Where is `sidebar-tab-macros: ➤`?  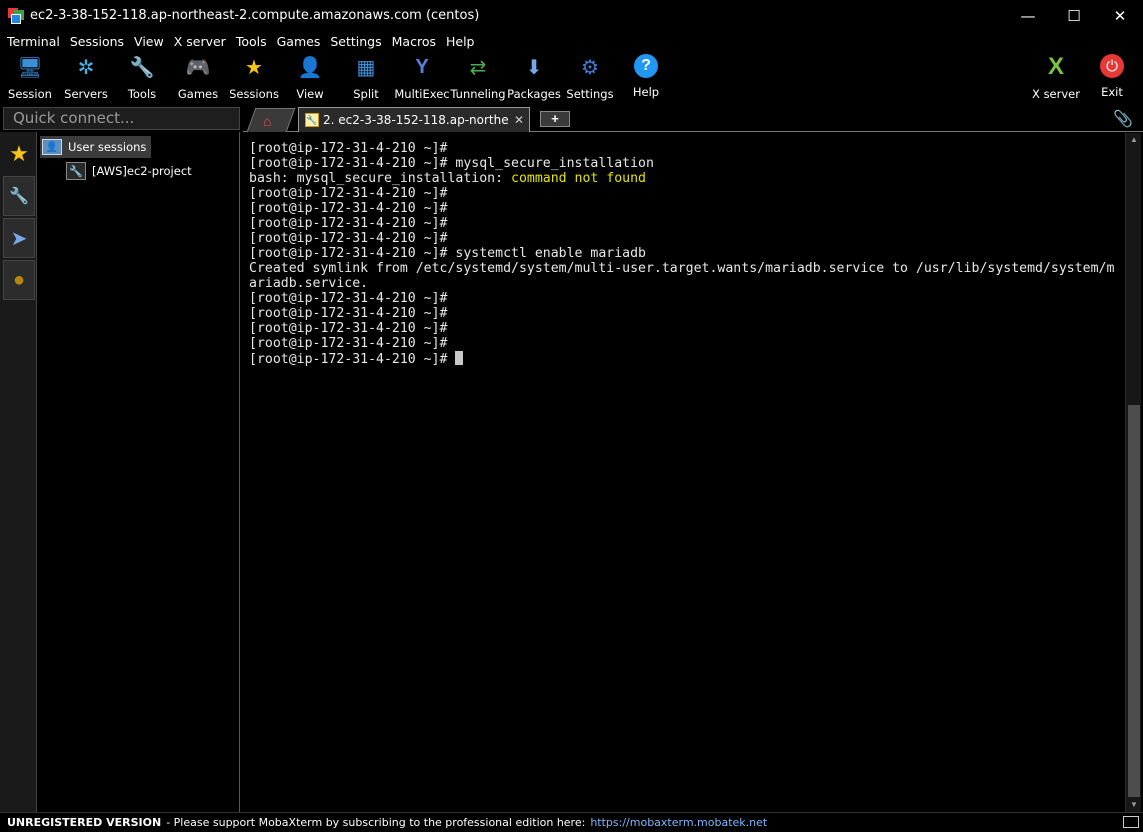
sidebar-tab-macros: ➤ is located at coordinates (19, 238).